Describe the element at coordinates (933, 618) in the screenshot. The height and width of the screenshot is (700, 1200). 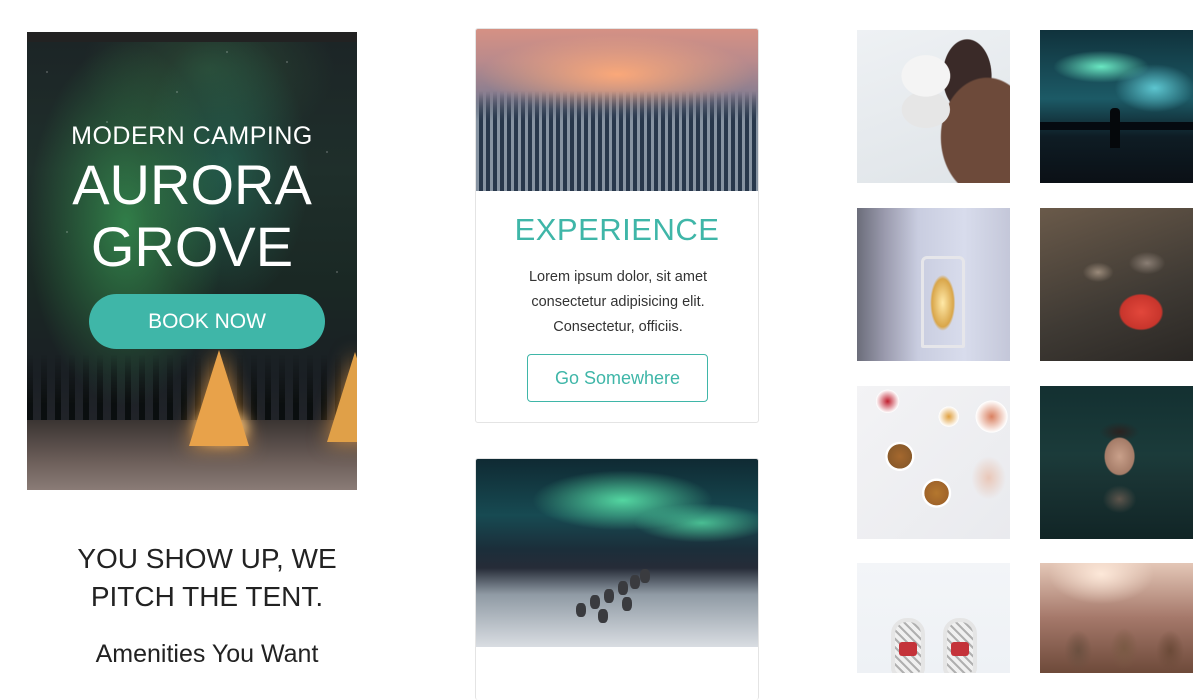
I see `snowshoes-photo` at that location.